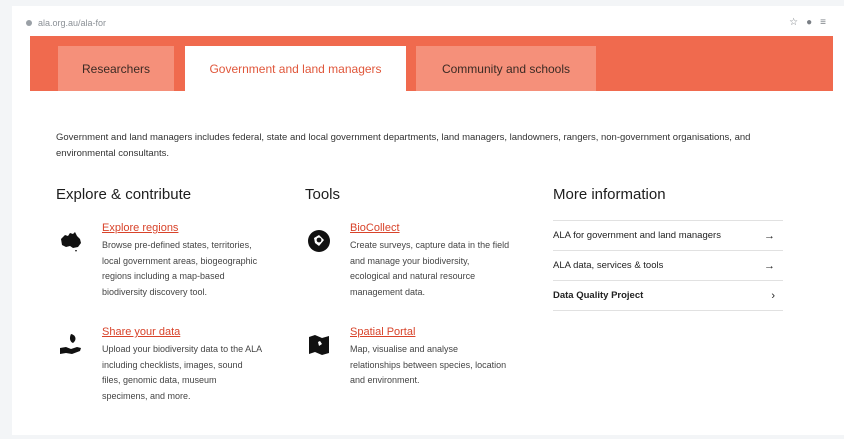 This screenshot has height=439, width=844. Describe the element at coordinates (319, 345) in the screenshot. I see `spatial-map-icon` at that location.